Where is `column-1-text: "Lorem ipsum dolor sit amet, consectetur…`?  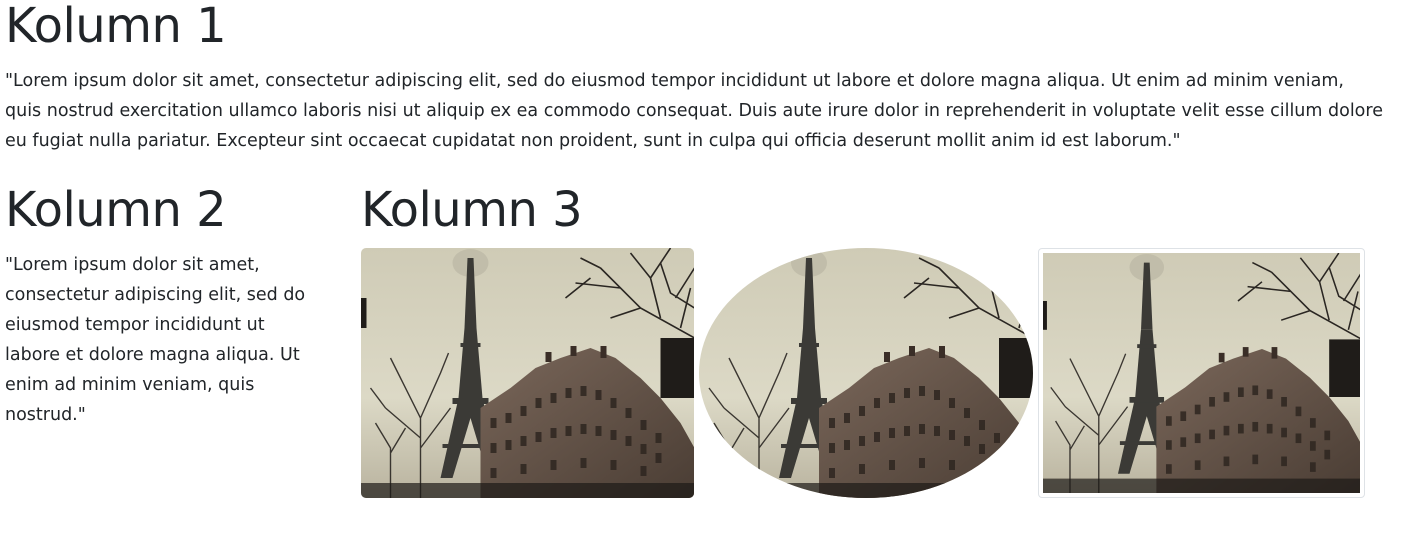 column-1-text: "Lorem ipsum dolor sit amet, consectetur… is located at coordinates (694, 111).